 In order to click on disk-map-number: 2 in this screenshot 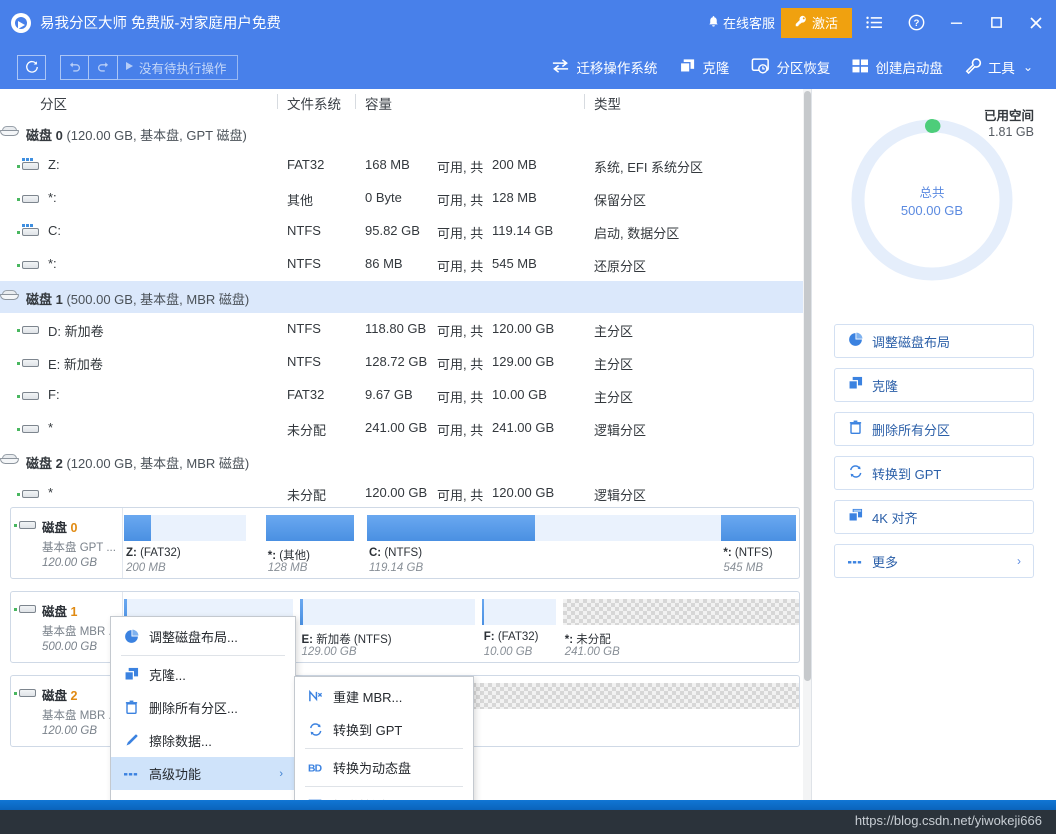, I will do `click(74, 696)`.